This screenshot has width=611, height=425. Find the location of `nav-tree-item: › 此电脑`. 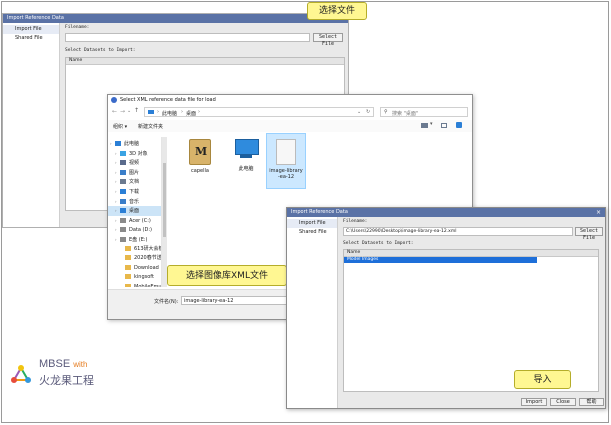

nav-tree-item: › 此电脑 is located at coordinates (134, 144).